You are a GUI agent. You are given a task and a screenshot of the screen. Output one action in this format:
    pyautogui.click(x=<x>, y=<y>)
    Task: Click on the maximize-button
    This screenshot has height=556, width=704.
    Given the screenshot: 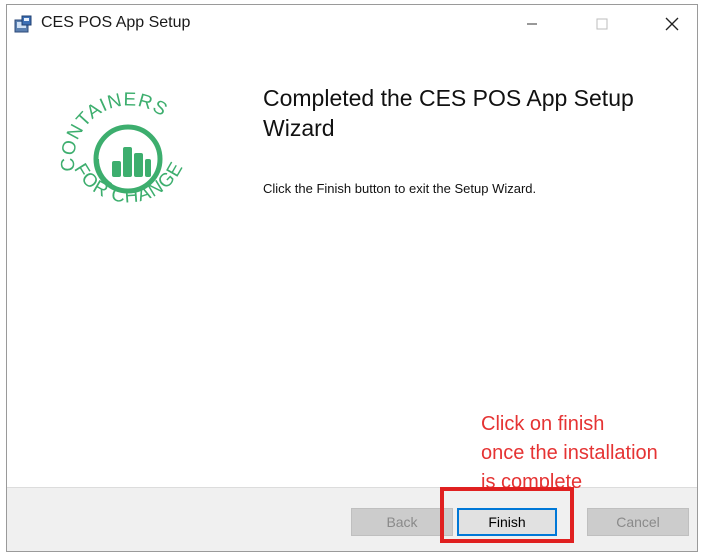 What is the action you would take?
    pyautogui.click(x=602, y=24)
    